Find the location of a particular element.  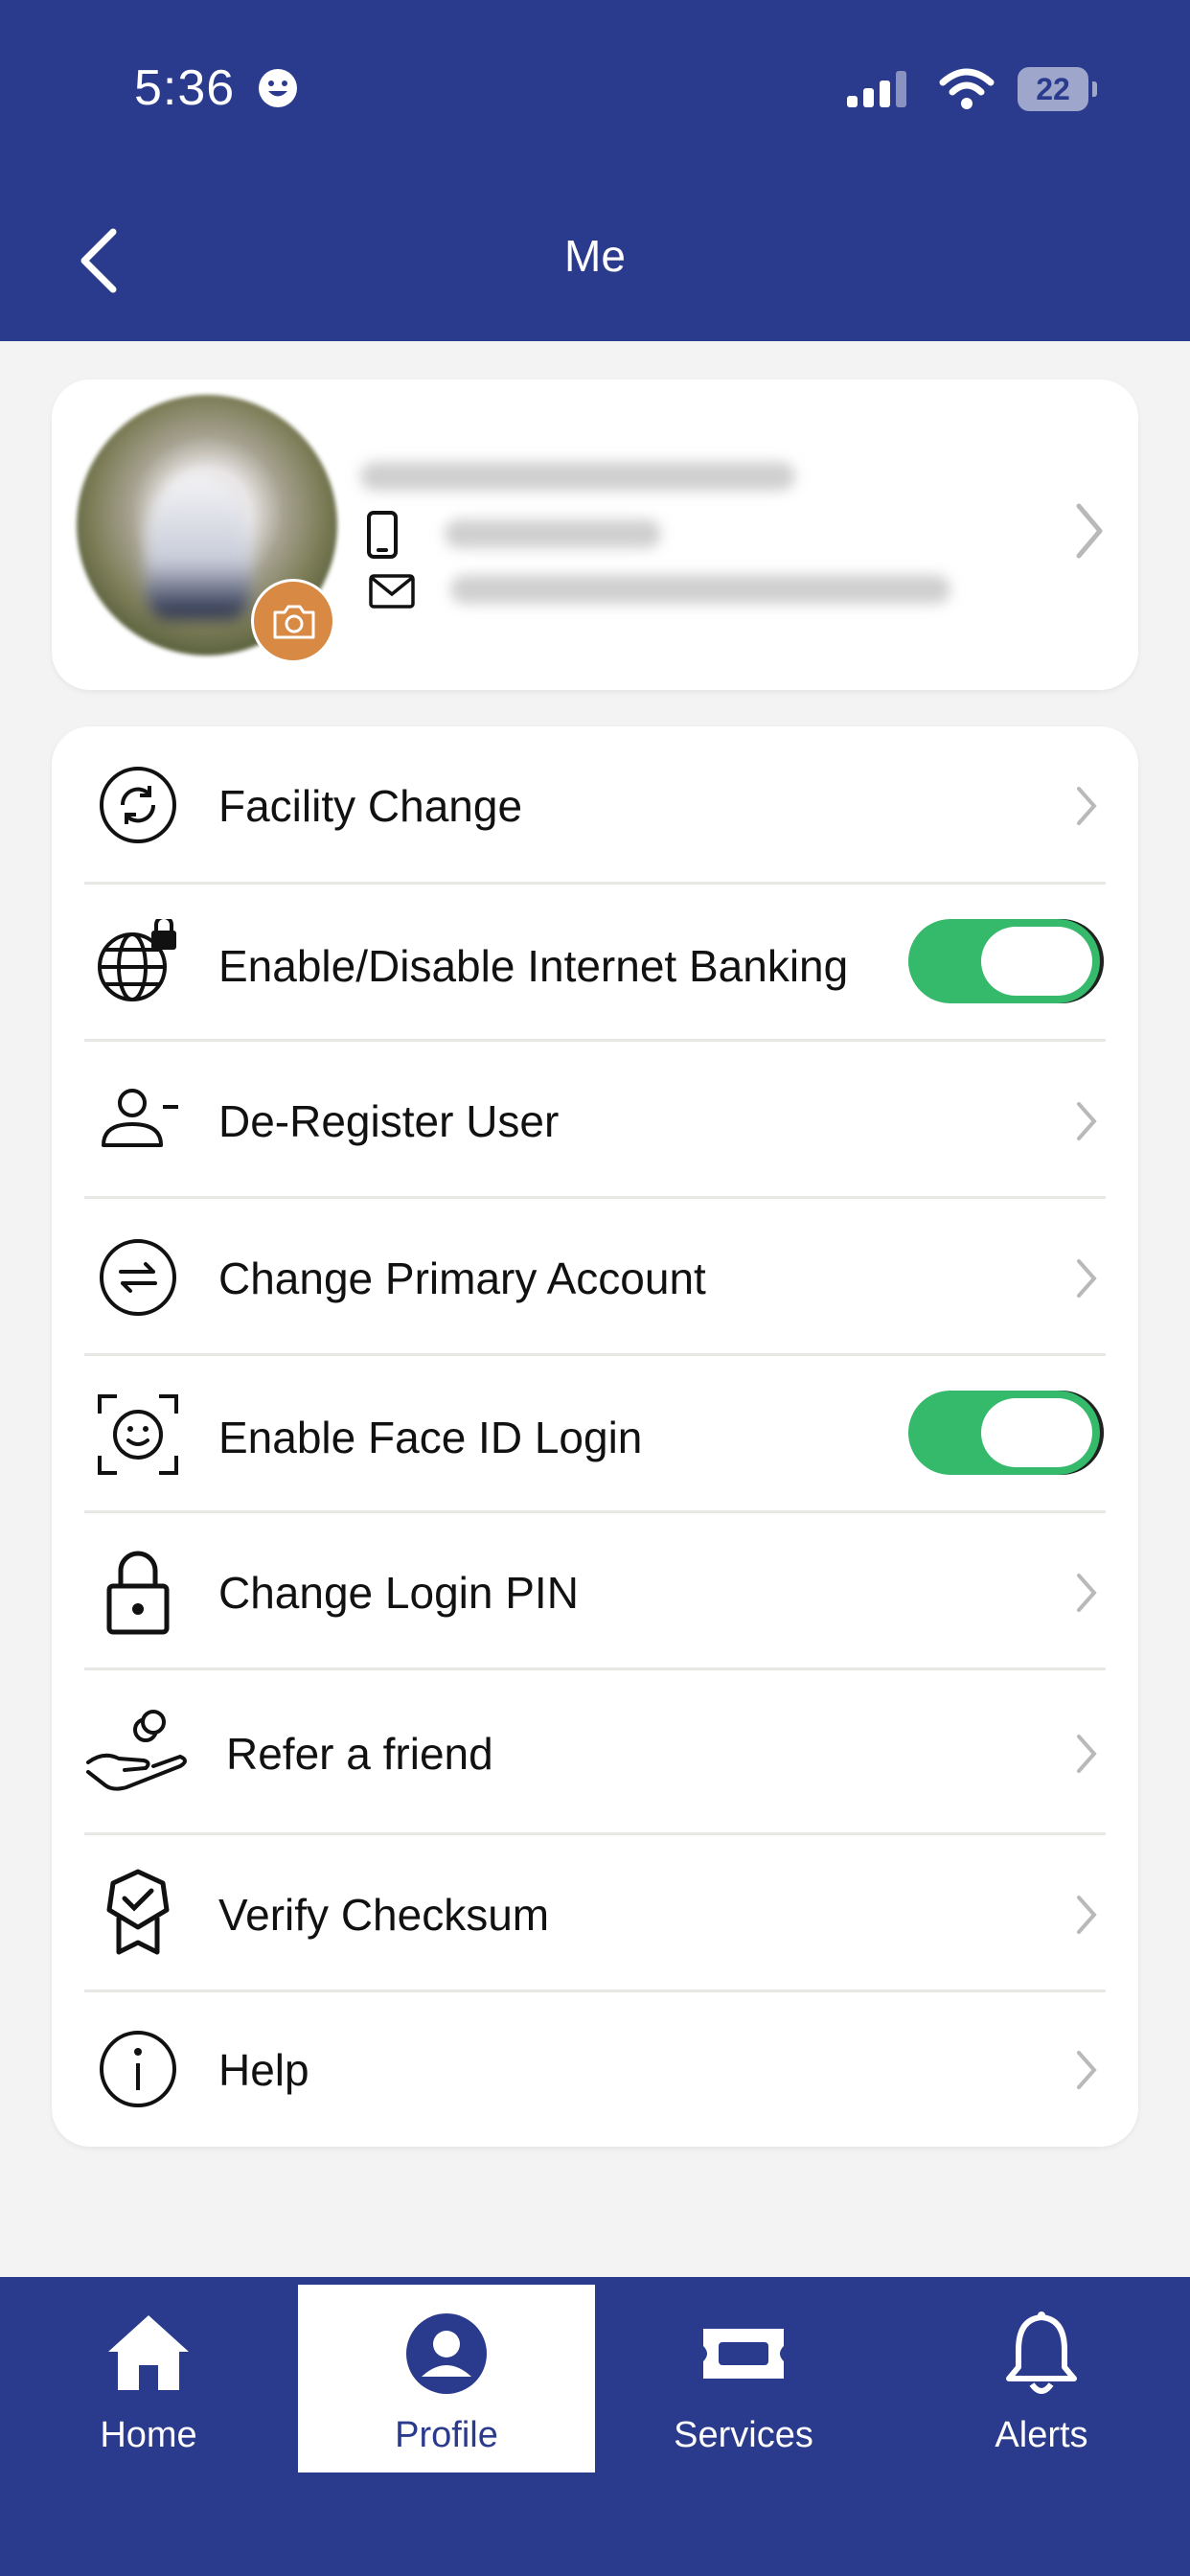

top-bar: 5:36 22 Me is located at coordinates (595, 170).